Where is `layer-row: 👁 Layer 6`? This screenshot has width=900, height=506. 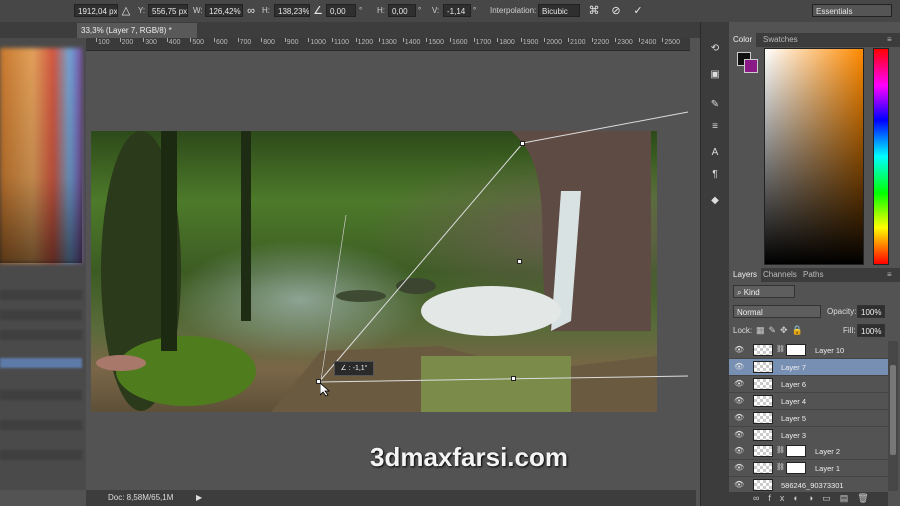
layer-row: 👁 Layer 6 is located at coordinates (808, 384).